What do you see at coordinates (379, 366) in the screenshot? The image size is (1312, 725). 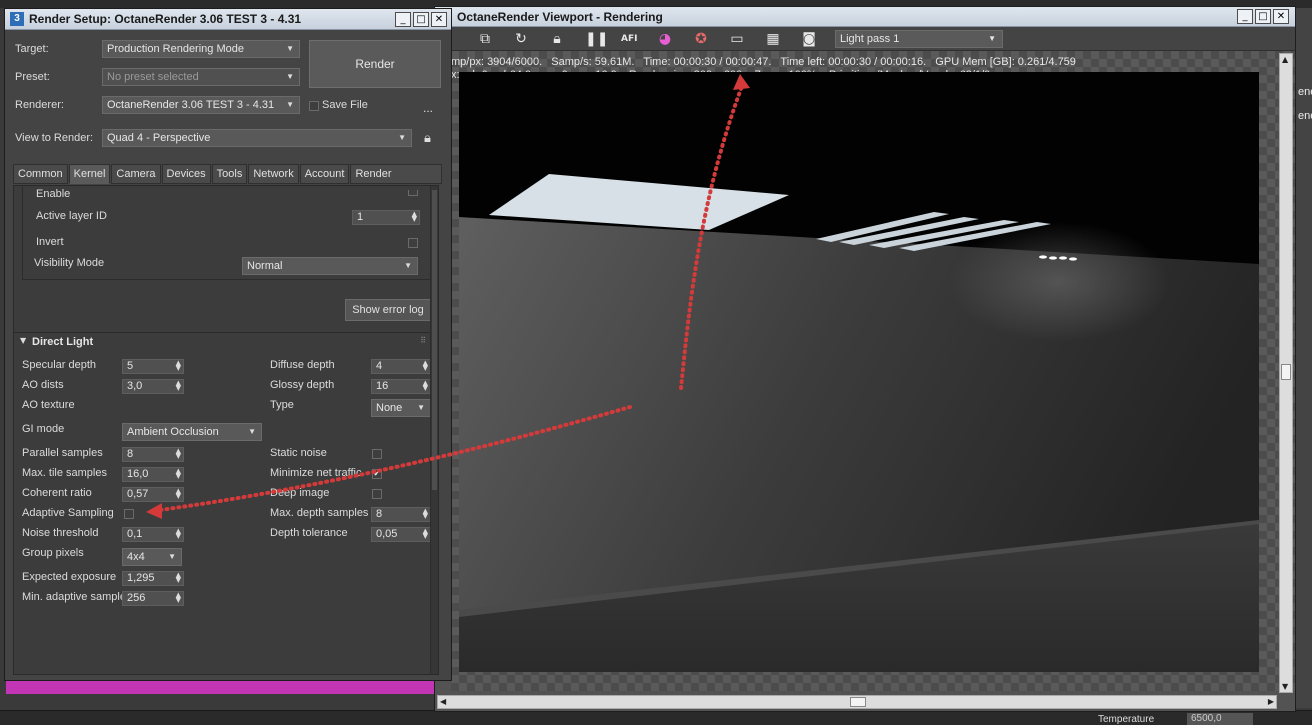 I see `diffuse-depth-value: 4` at bounding box center [379, 366].